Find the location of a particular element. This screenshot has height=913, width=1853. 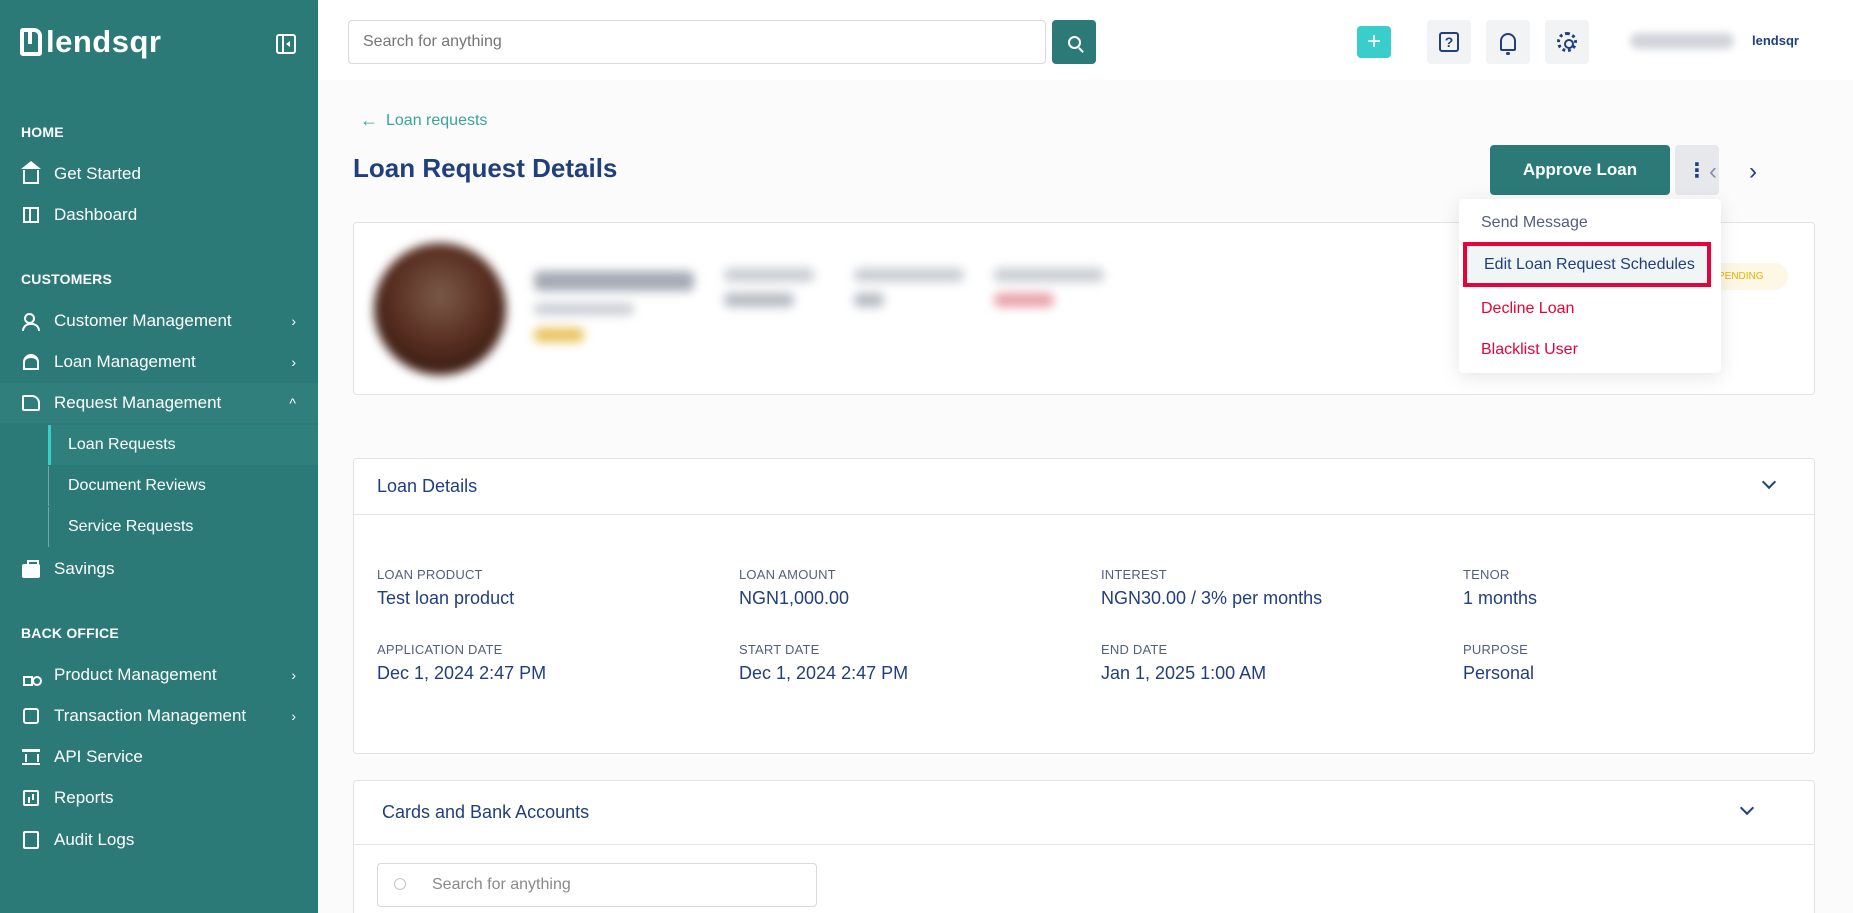

field-loan-amount: LOAN AMOUNT NGN1,000.00 is located at coordinates (794, 588).